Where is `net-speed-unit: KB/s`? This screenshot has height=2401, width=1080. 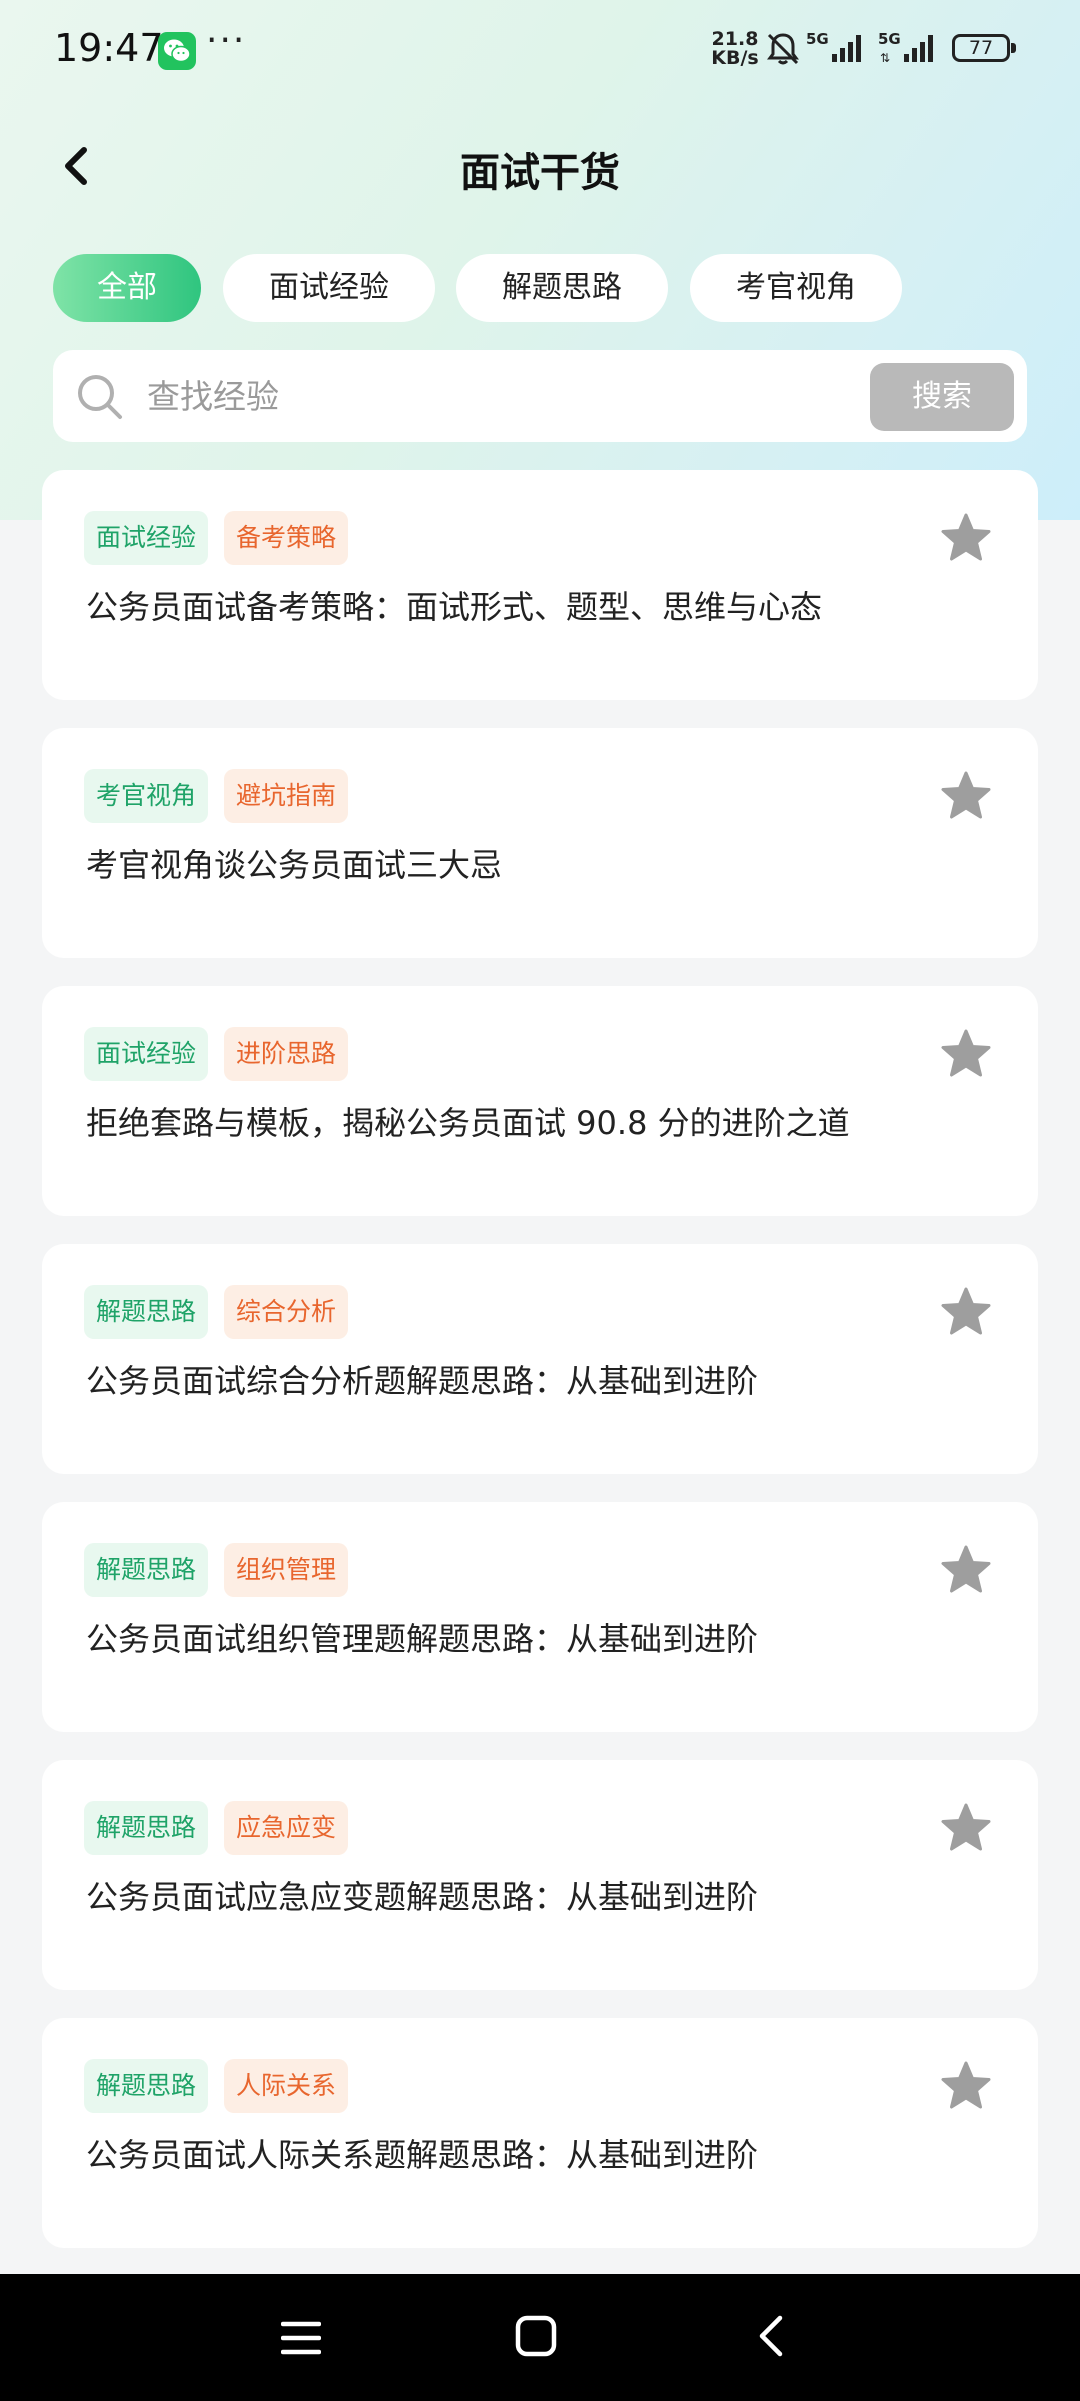 net-speed-unit: KB/s is located at coordinates (735, 58).